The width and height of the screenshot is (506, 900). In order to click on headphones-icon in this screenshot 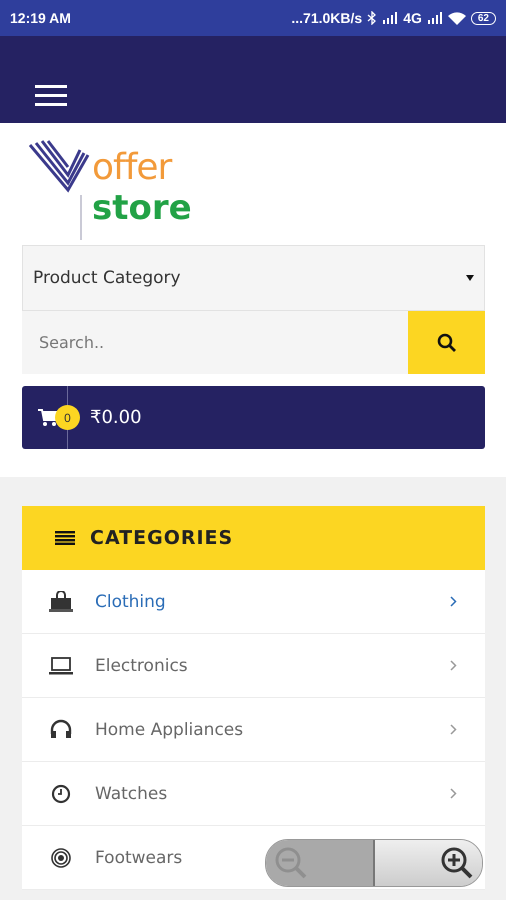, I will do `click(61, 729)`.